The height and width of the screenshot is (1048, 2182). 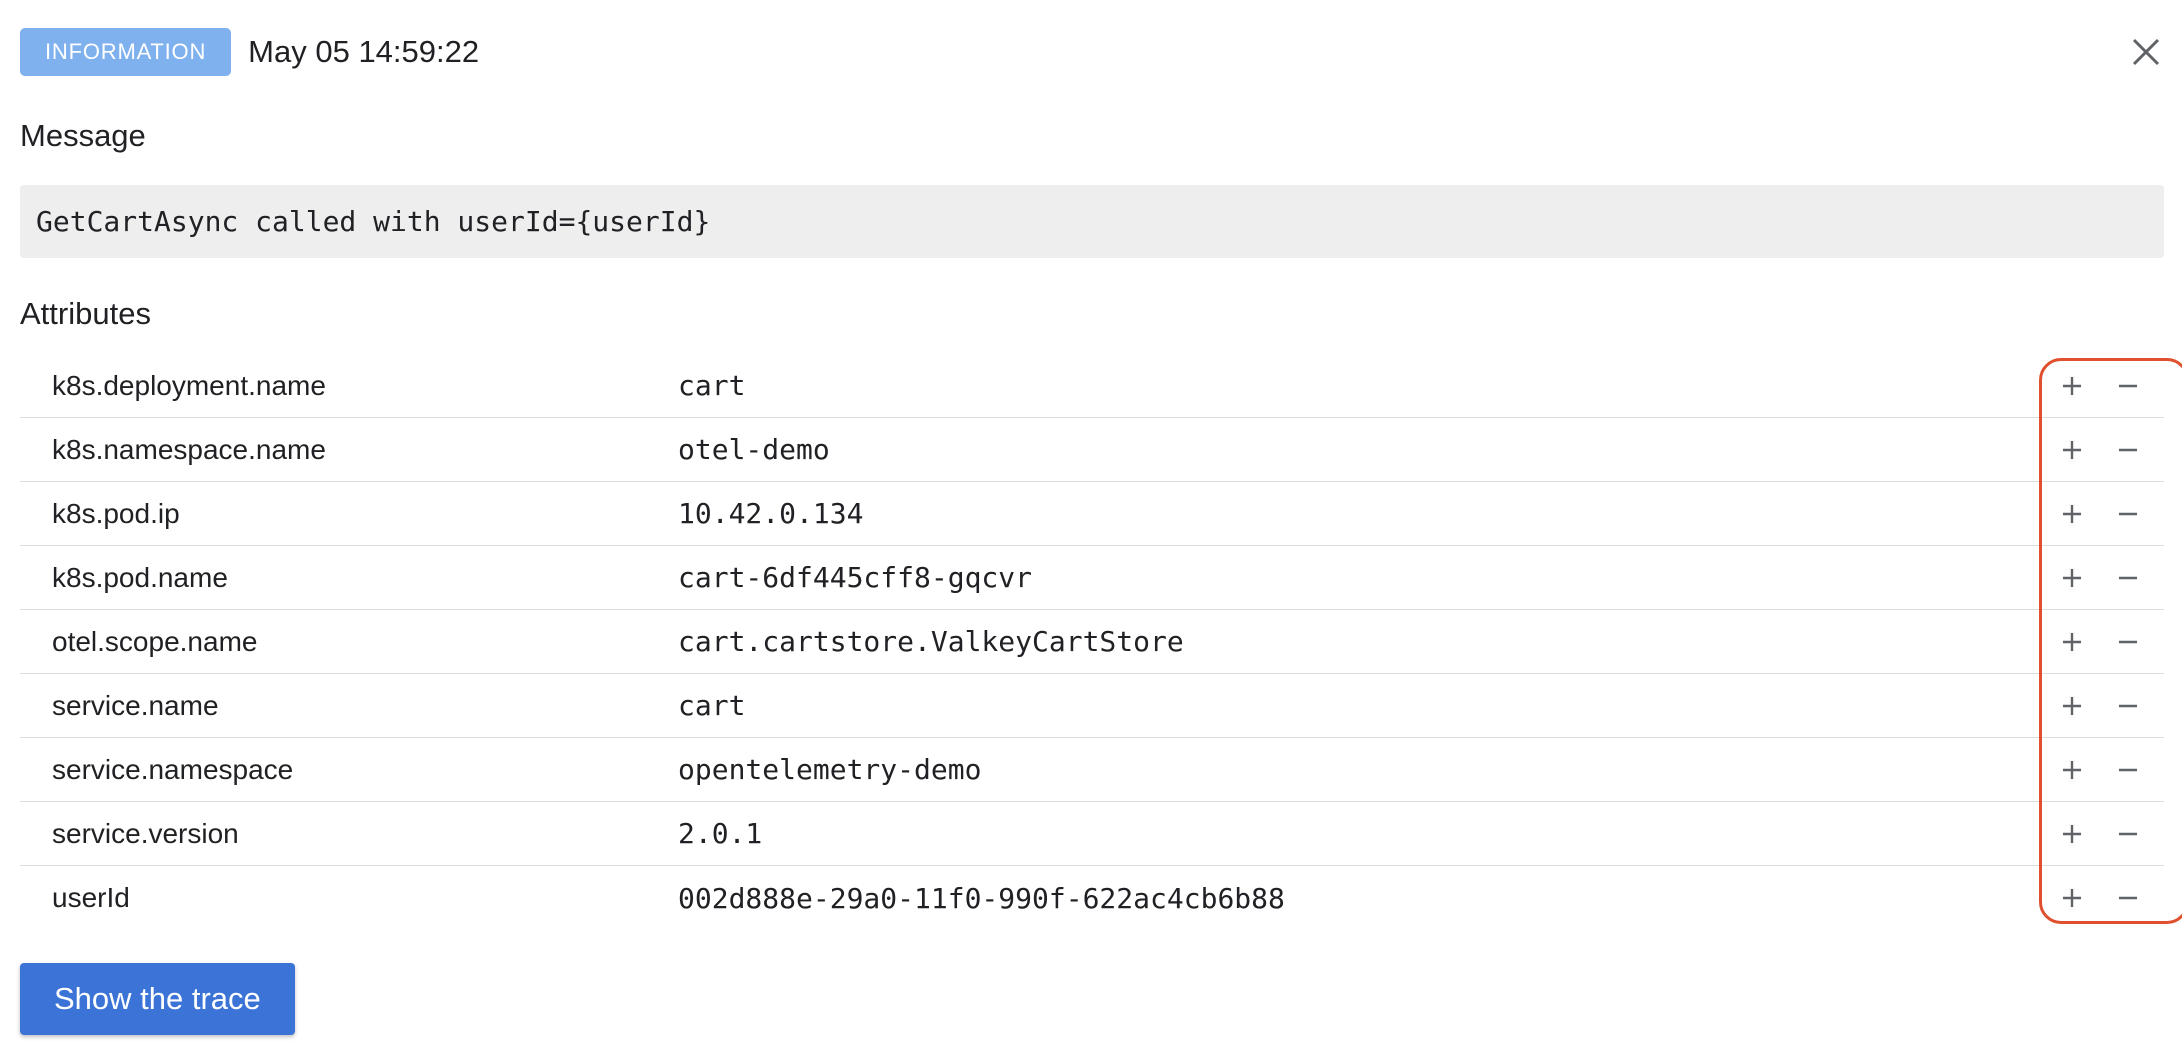 I want to click on attribute-key: k8s.namespace.name, so click(x=189, y=449).